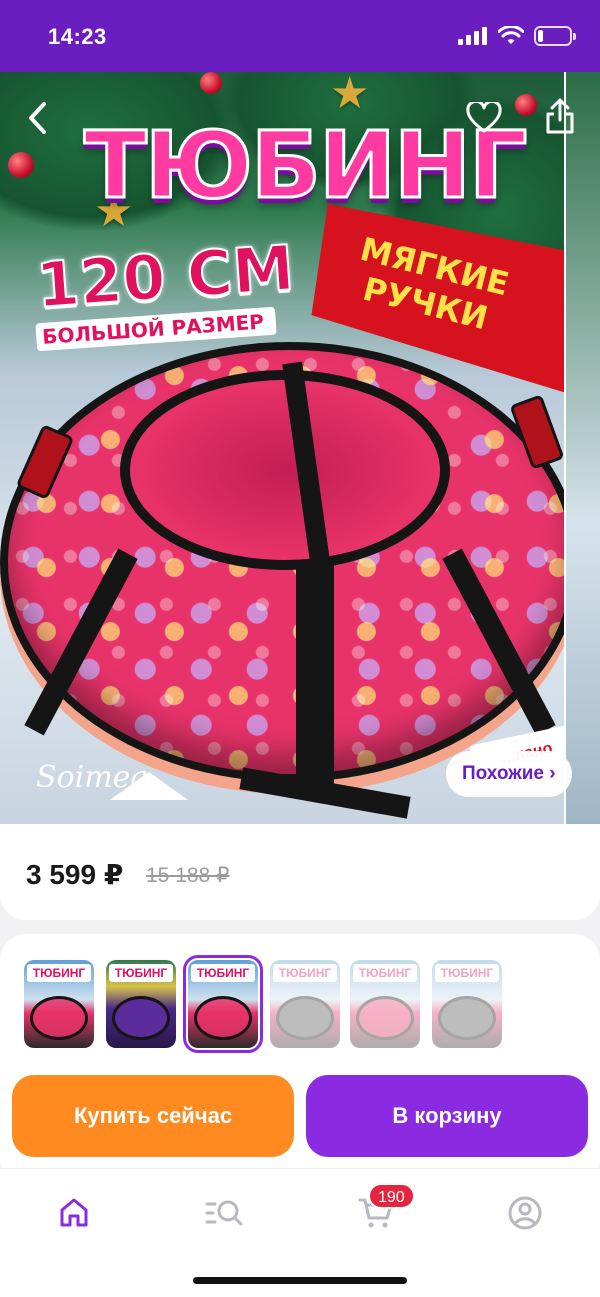  I want to click on home-indicator, so click(300, 1280).